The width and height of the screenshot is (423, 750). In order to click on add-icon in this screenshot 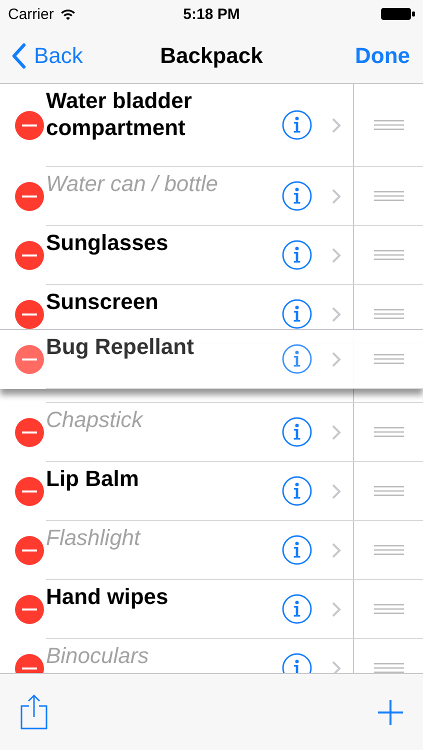, I will do `click(390, 712)`.